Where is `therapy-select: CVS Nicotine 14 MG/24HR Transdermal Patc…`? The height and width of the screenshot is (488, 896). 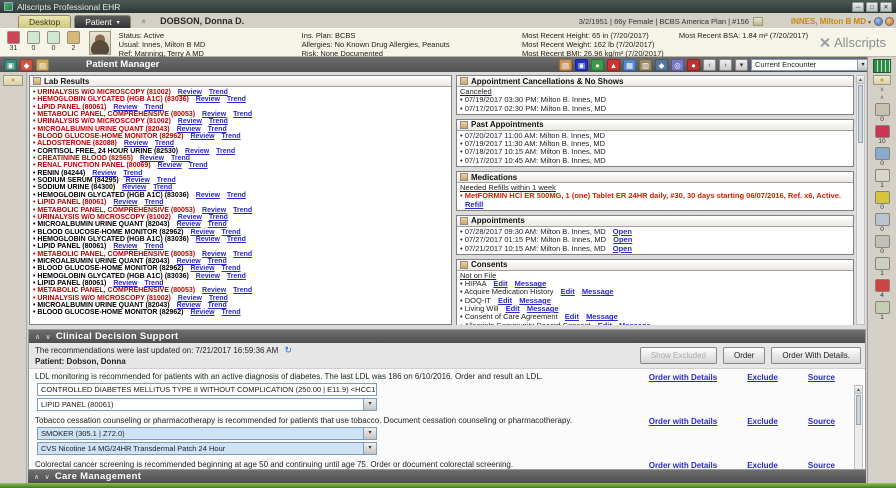
therapy-select: CVS Nicotine 14 MG/24HR Transdermal Patc… is located at coordinates (207, 448).